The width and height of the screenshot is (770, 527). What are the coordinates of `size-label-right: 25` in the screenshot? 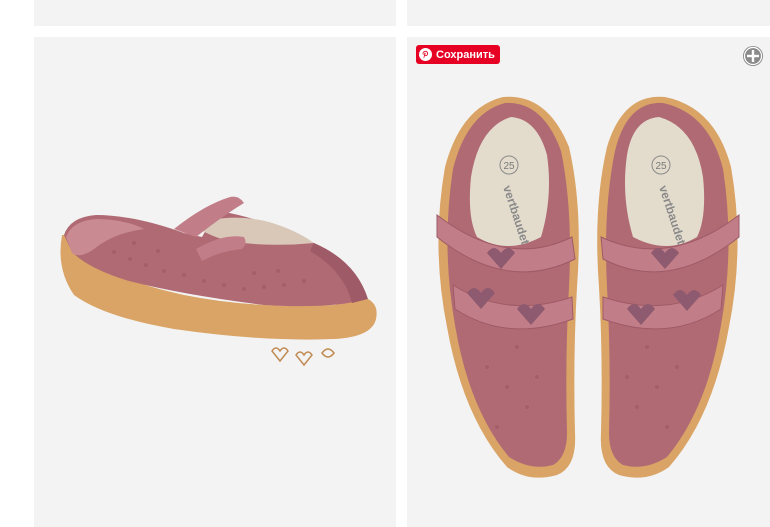 It's located at (661, 166).